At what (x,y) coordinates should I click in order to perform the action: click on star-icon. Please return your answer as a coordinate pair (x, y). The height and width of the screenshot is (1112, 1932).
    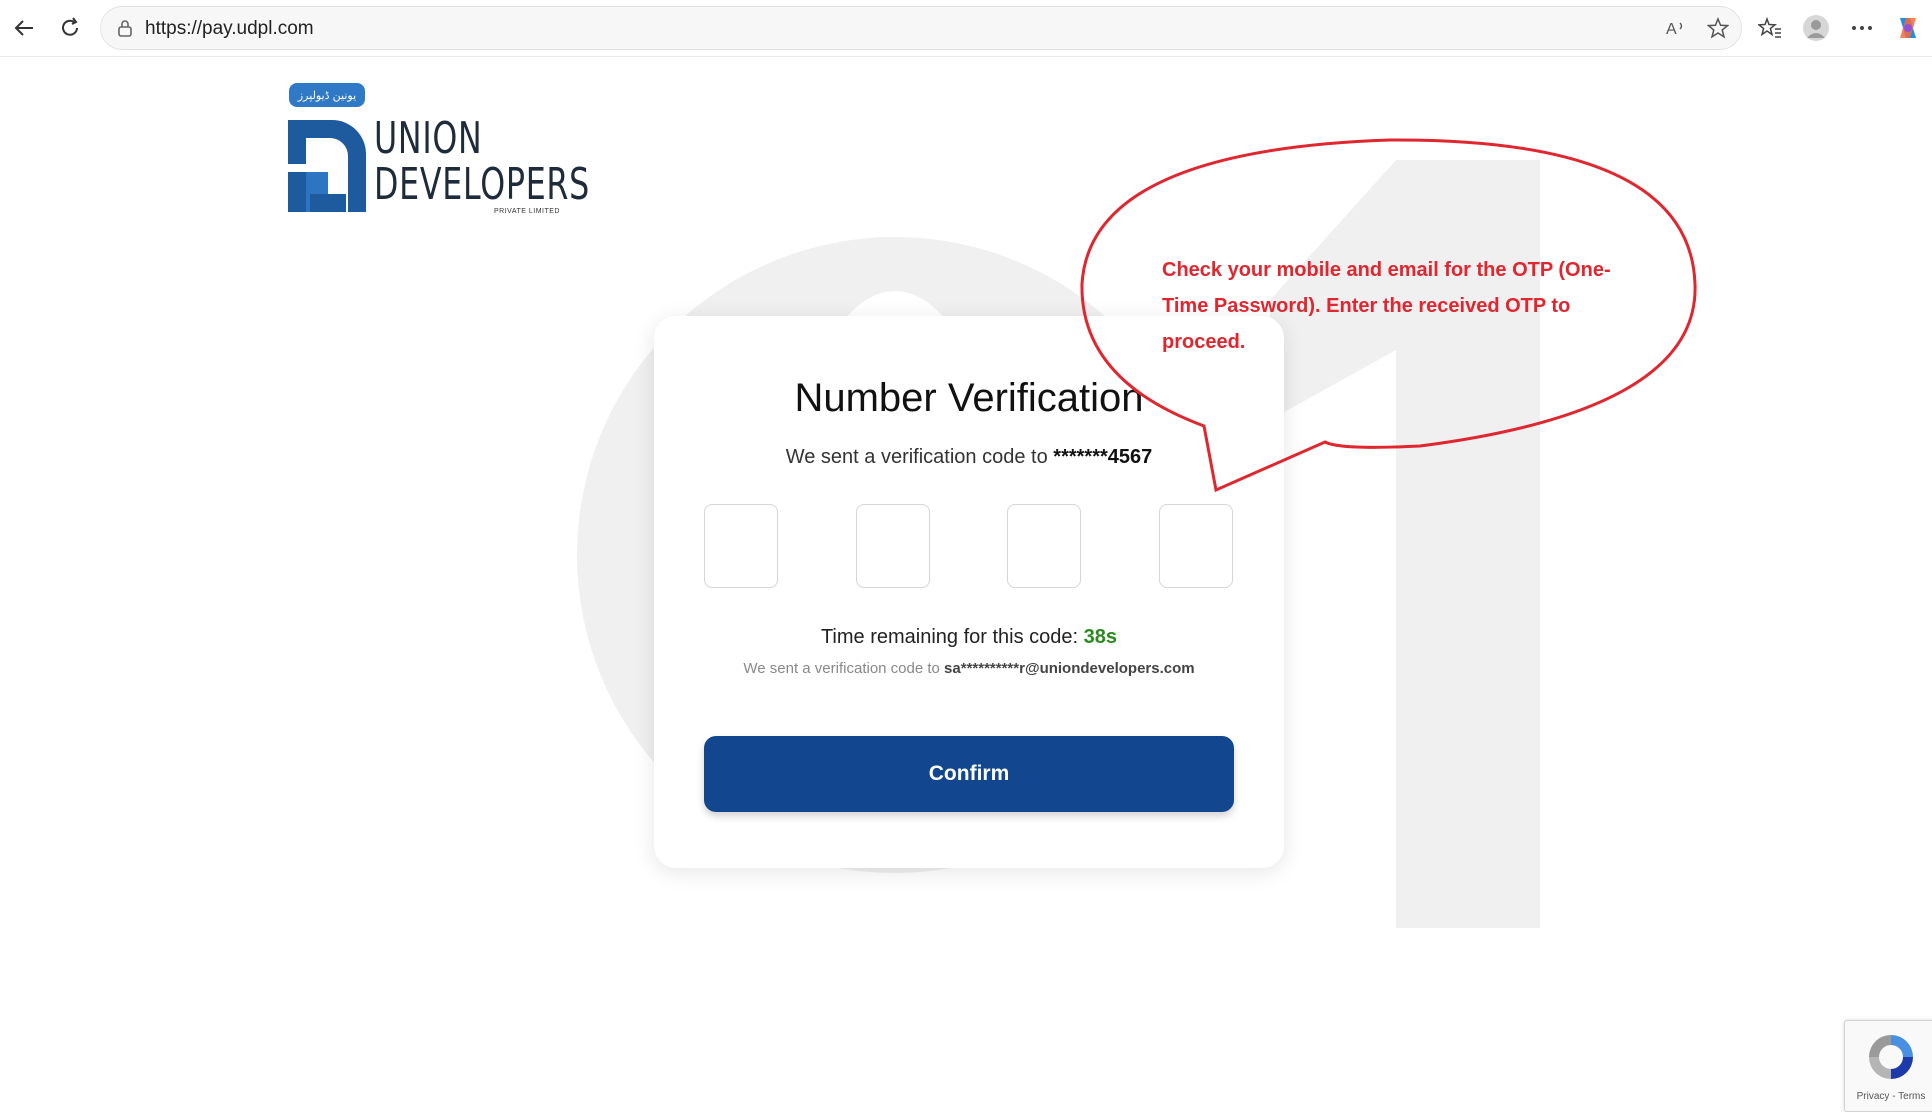
    Looking at the image, I should click on (1718, 28).